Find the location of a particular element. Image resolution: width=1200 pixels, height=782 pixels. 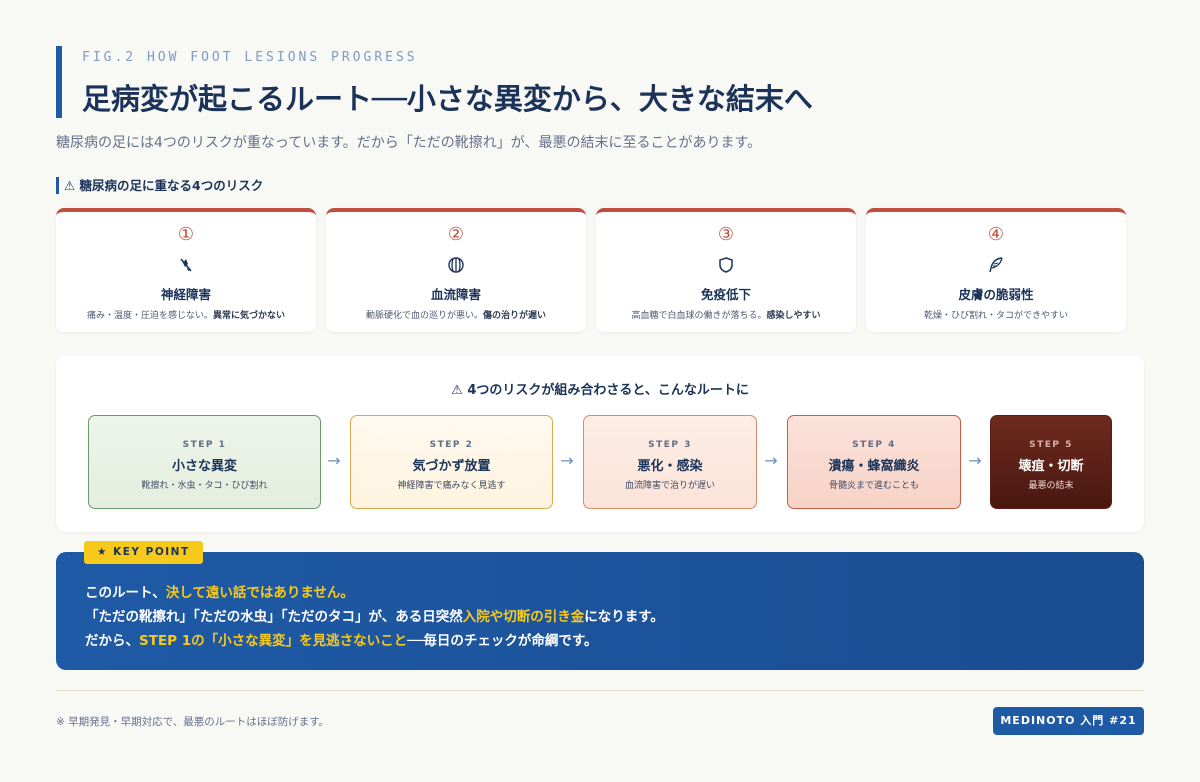

footnote: ※ 早期発見・早期対応で、最悪のルートはほぼ防げます。 is located at coordinates (193, 722).